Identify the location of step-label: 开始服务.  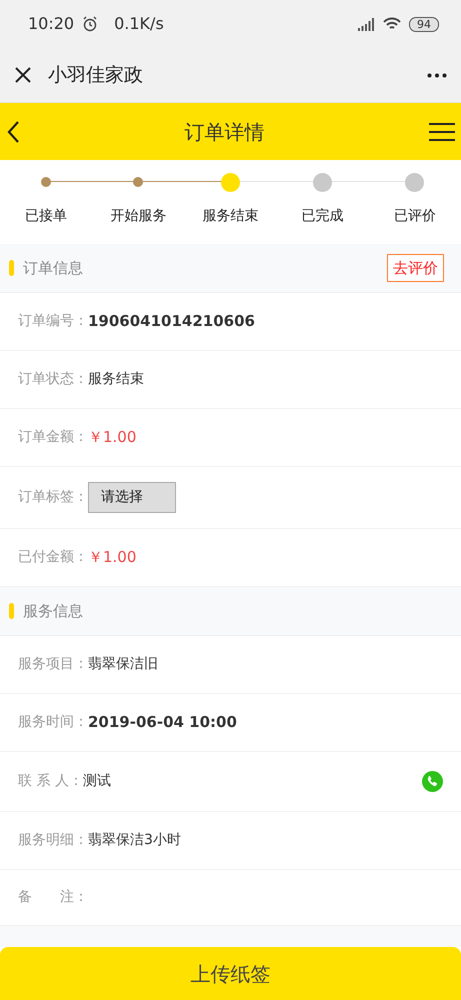
(138, 216).